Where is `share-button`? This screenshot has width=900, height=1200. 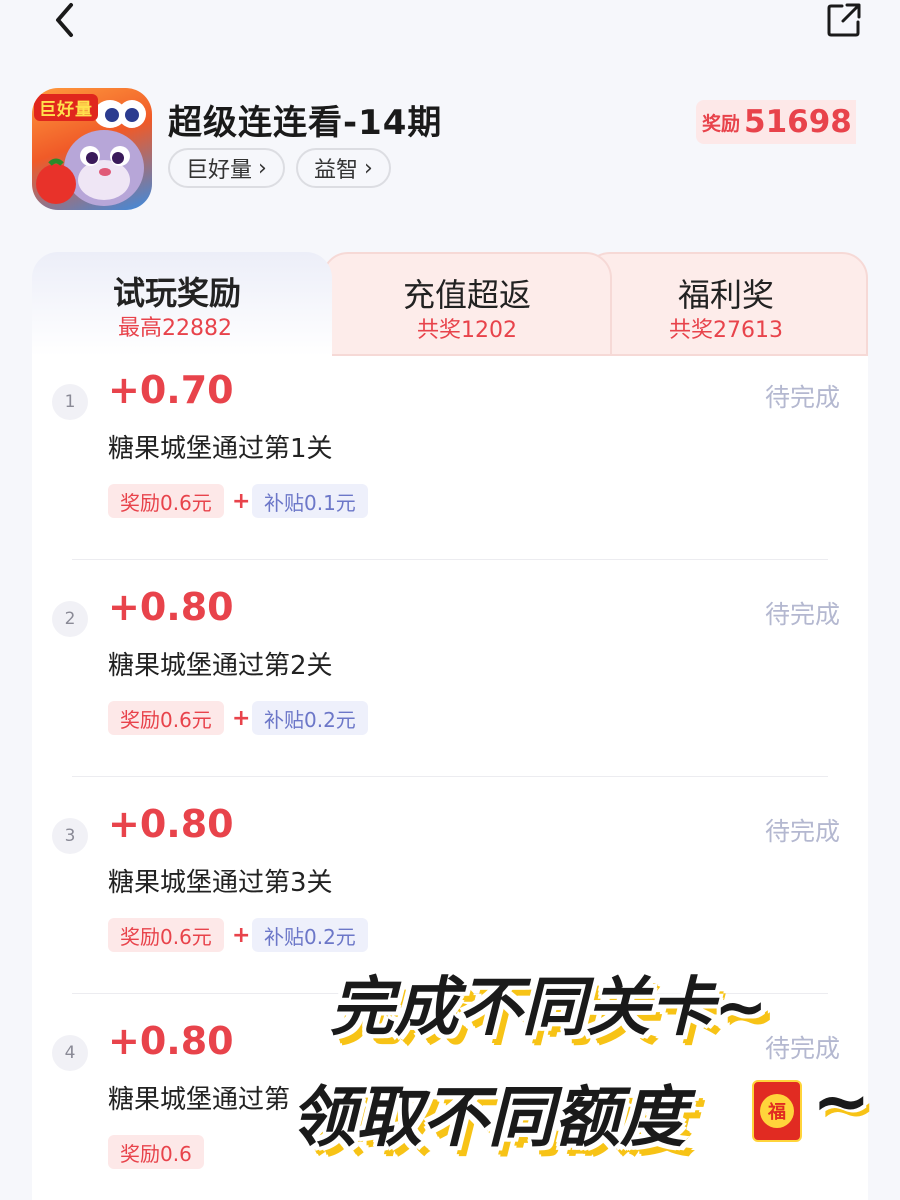
share-button is located at coordinates (844, 20).